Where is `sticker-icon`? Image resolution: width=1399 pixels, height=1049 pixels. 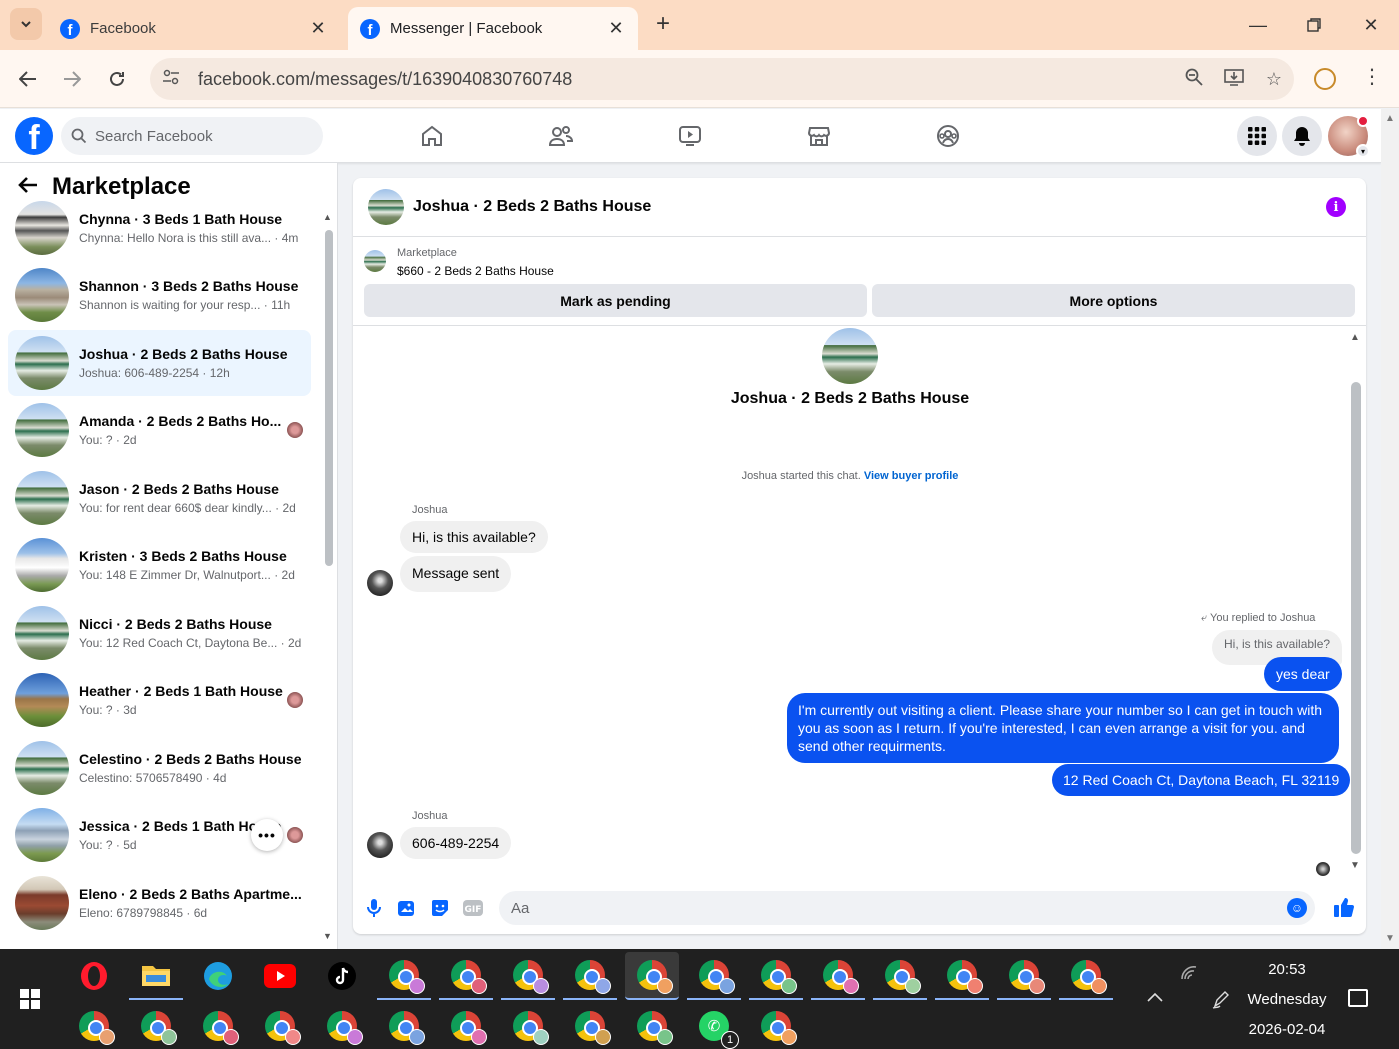
sticker-icon is located at coordinates (440, 908).